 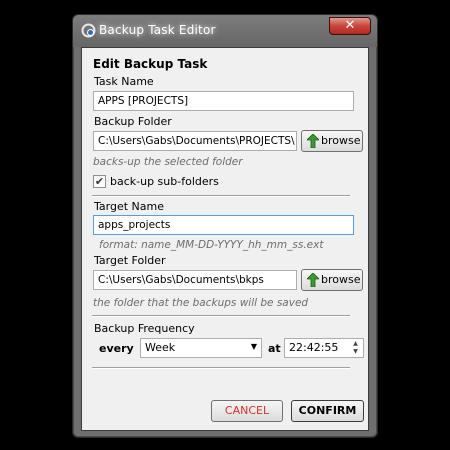 What do you see at coordinates (355, 344) in the screenshot?
I see `spin-up-icon: ▲` at bounding box center [355, 344].